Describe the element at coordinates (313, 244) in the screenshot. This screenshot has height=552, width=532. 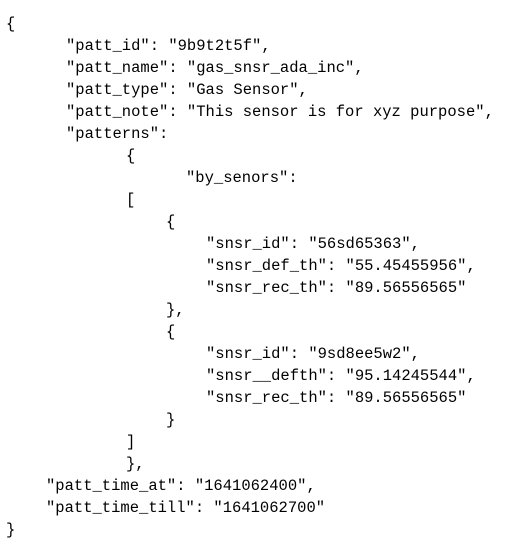
I see `code-line: "snsr_id": "56sd65363",` at that location.